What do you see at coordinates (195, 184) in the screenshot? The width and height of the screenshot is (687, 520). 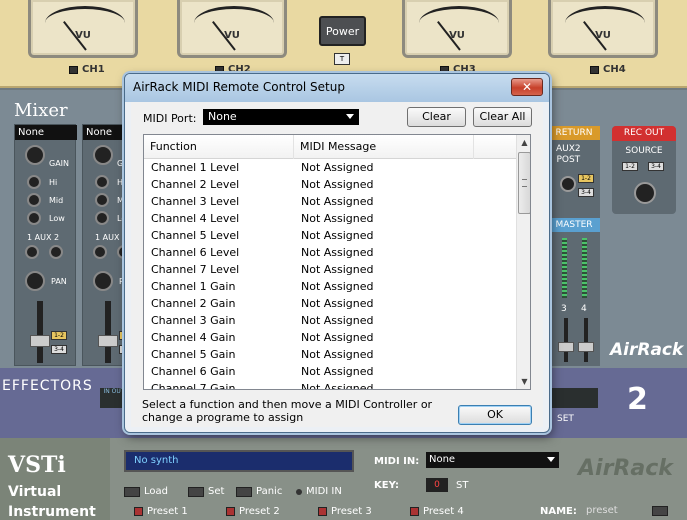 I see `function-cell: Channel 2 Level` at bounding box center [195, 184].